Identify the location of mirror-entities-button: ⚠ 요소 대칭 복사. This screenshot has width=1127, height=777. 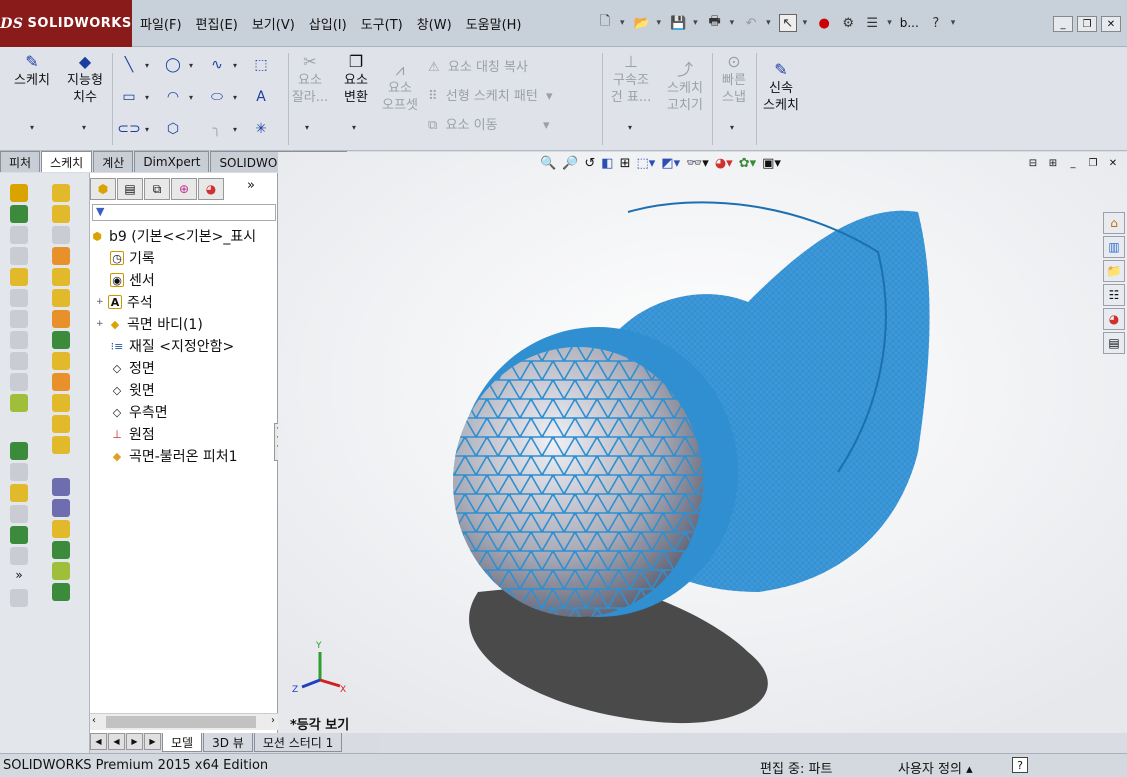
(478, 65).